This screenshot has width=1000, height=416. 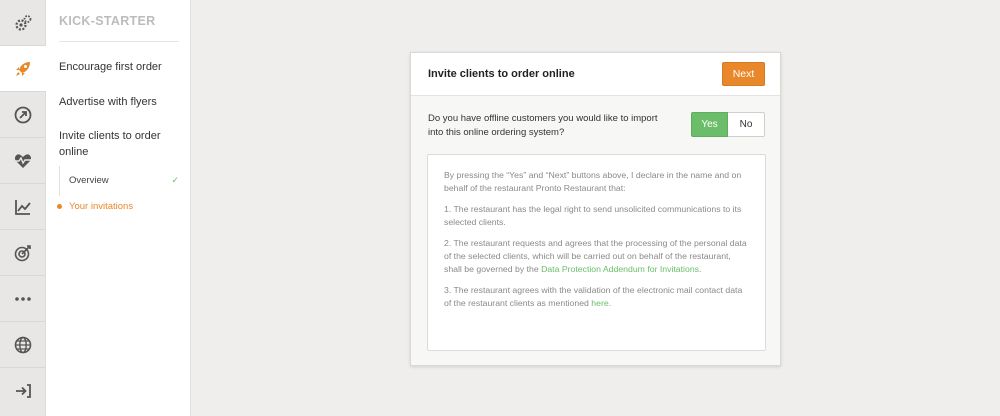 I want to click on arrow-circle-icon, so click(x=23, y=114).